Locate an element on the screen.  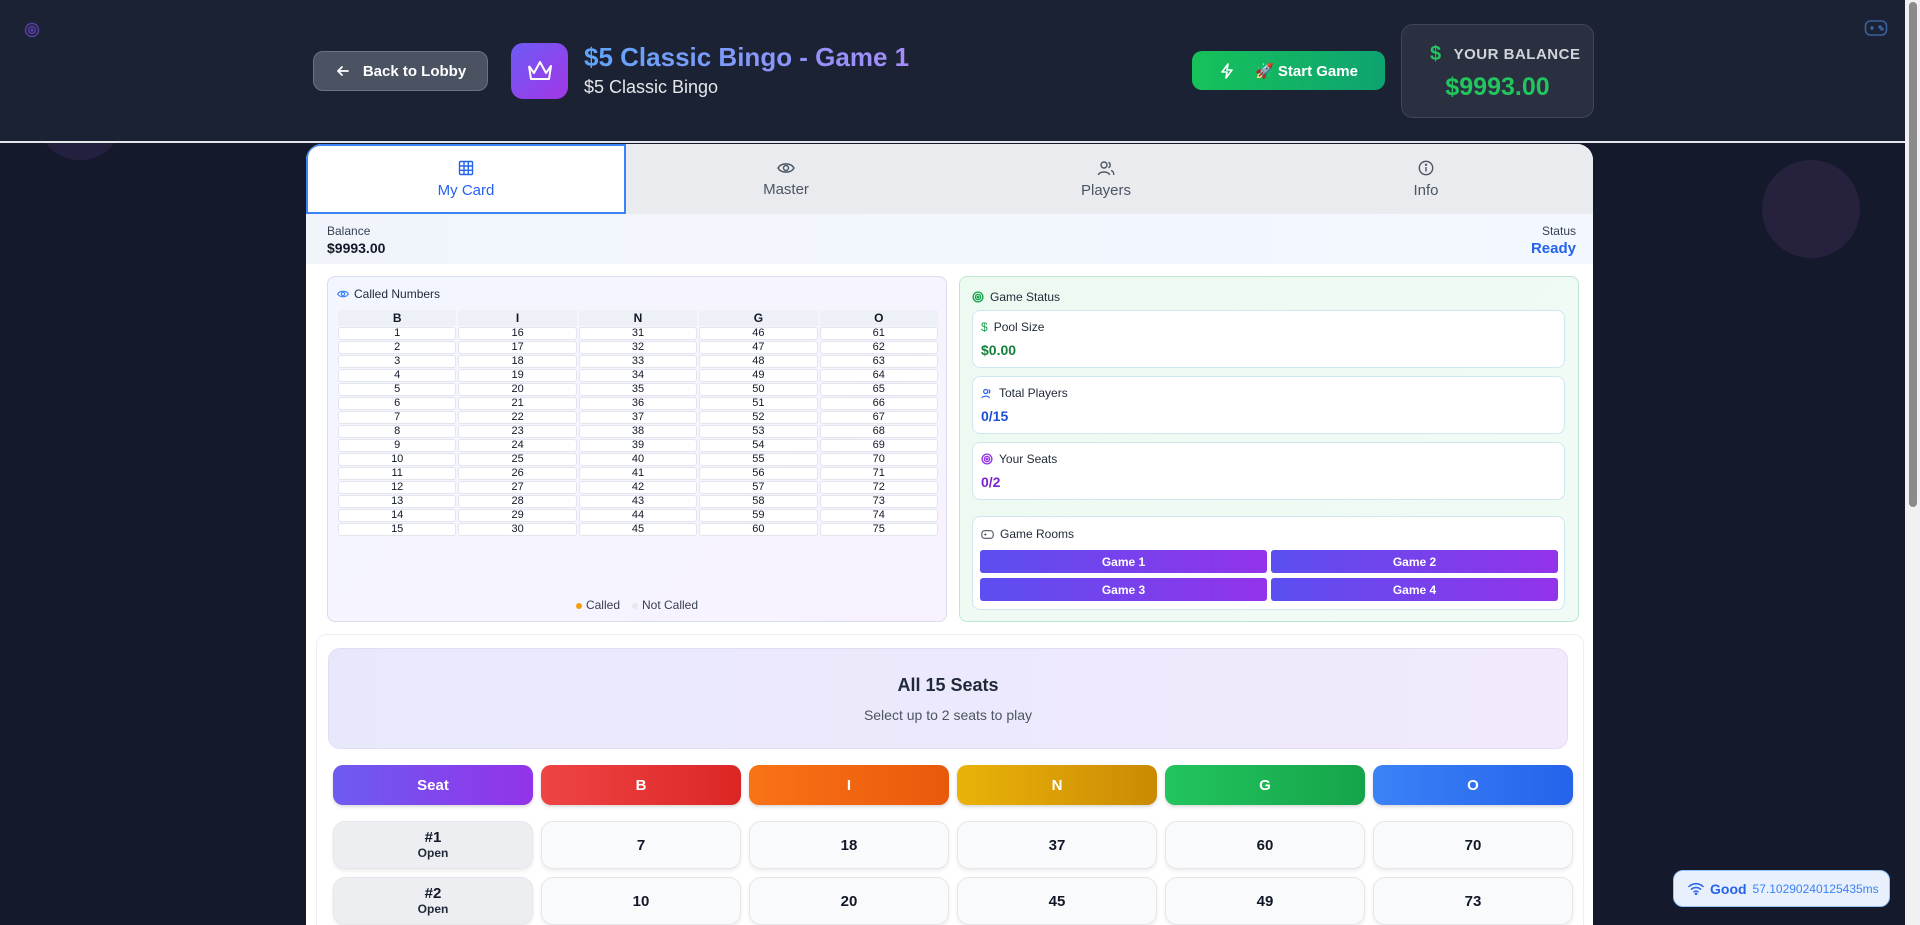
called-number-cell: 34 is located at coordinates (638, 375).